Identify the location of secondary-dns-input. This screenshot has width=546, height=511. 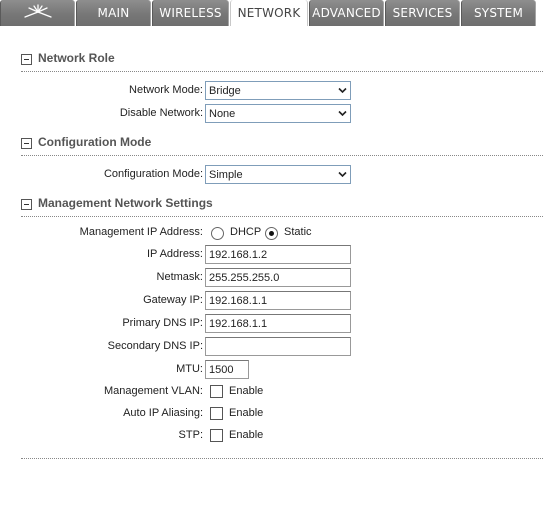
(278, 346).